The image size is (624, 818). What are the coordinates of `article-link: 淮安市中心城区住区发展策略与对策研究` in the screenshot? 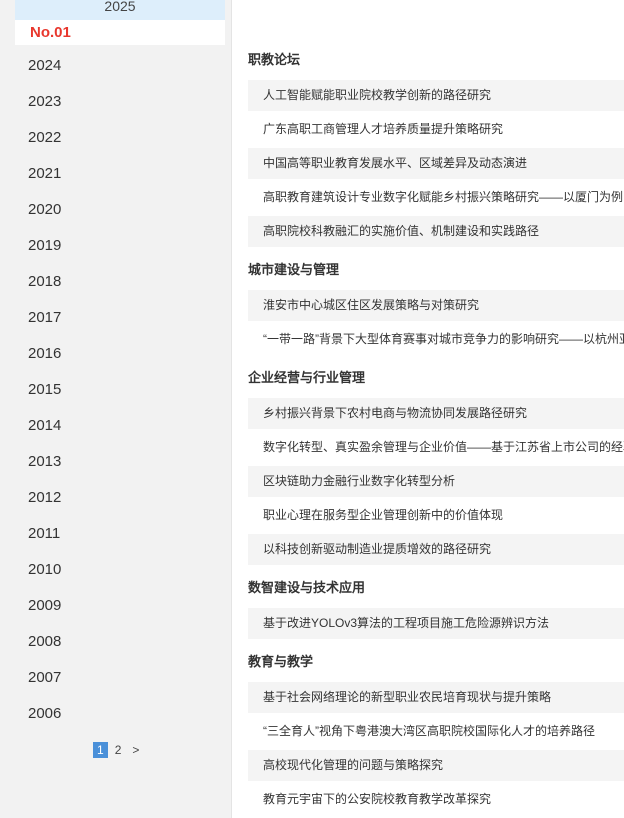 It's located at (436, 305).